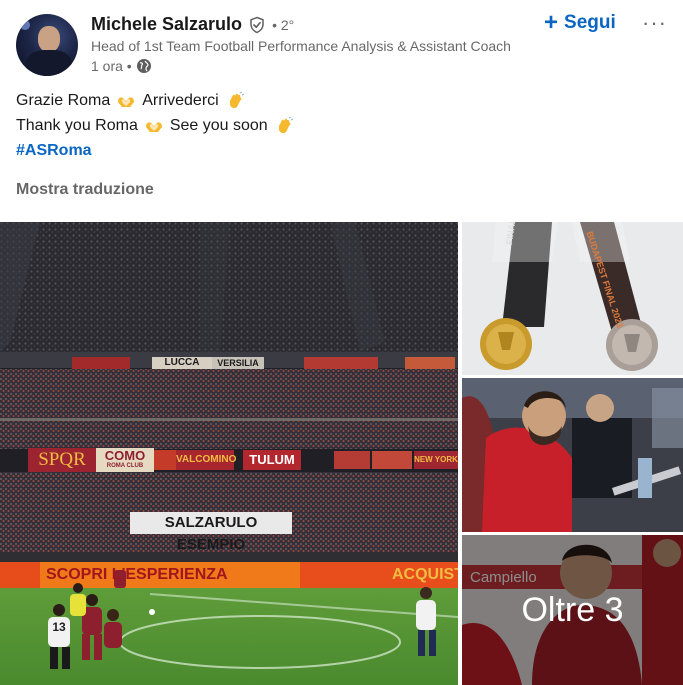  I want to click on author-name-row: Michele Salzarulo • 2°, so click(192, 24).